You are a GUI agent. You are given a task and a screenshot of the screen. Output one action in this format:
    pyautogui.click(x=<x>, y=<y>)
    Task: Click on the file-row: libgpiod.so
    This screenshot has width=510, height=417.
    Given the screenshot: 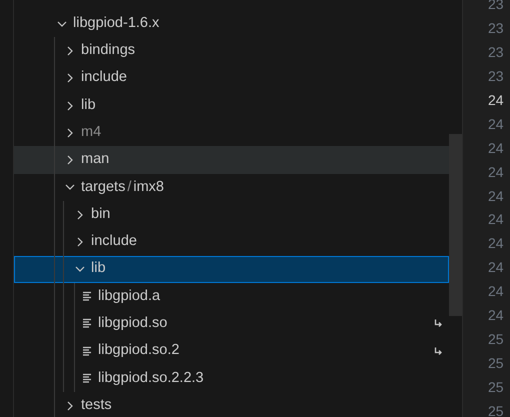 What is the action you would take?
    pyautogui.click(x=231, y=324)
    